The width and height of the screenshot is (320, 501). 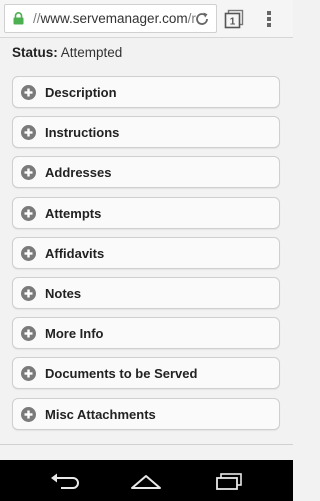 I want to click on section-label: Instructions, so click(x=82, y=132).